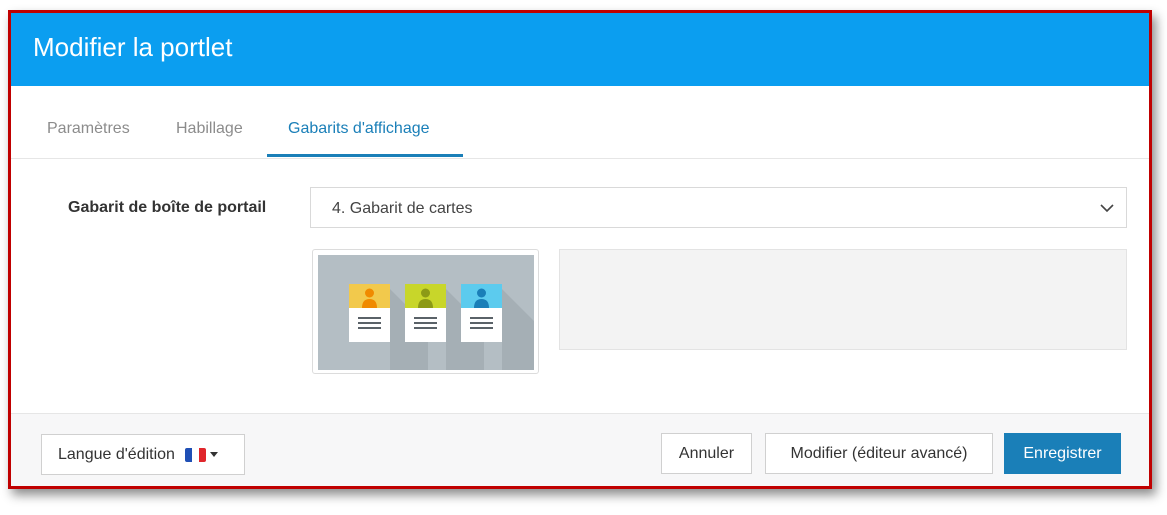 This screenshot has width=1167, height=515. Describe the element at coordinates (209, 129) in the screenshot. I see `tab-habillage: Habillage` at that location.